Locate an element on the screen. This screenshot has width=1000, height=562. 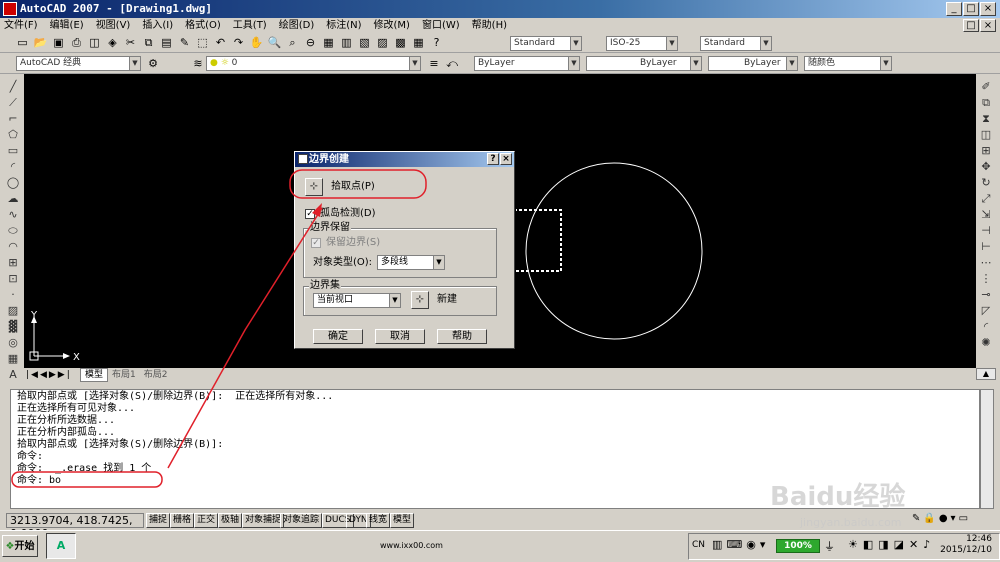
publish-icon: ◈ is located at coordinates (113, 43).